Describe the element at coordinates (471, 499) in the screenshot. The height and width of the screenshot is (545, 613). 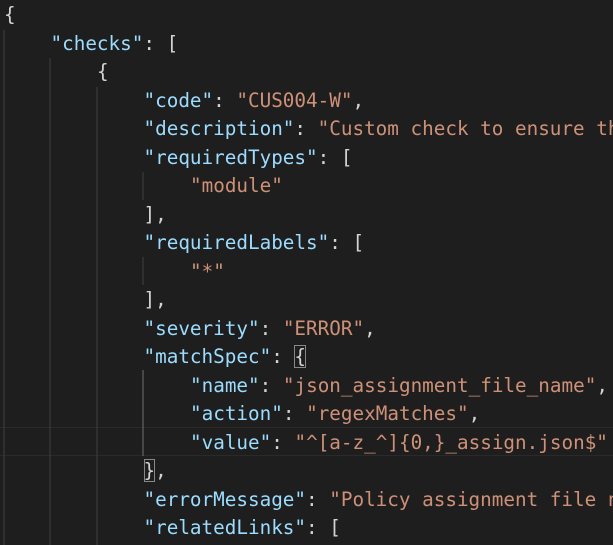
I see `json-string: "Policy assignment file n` at that location.